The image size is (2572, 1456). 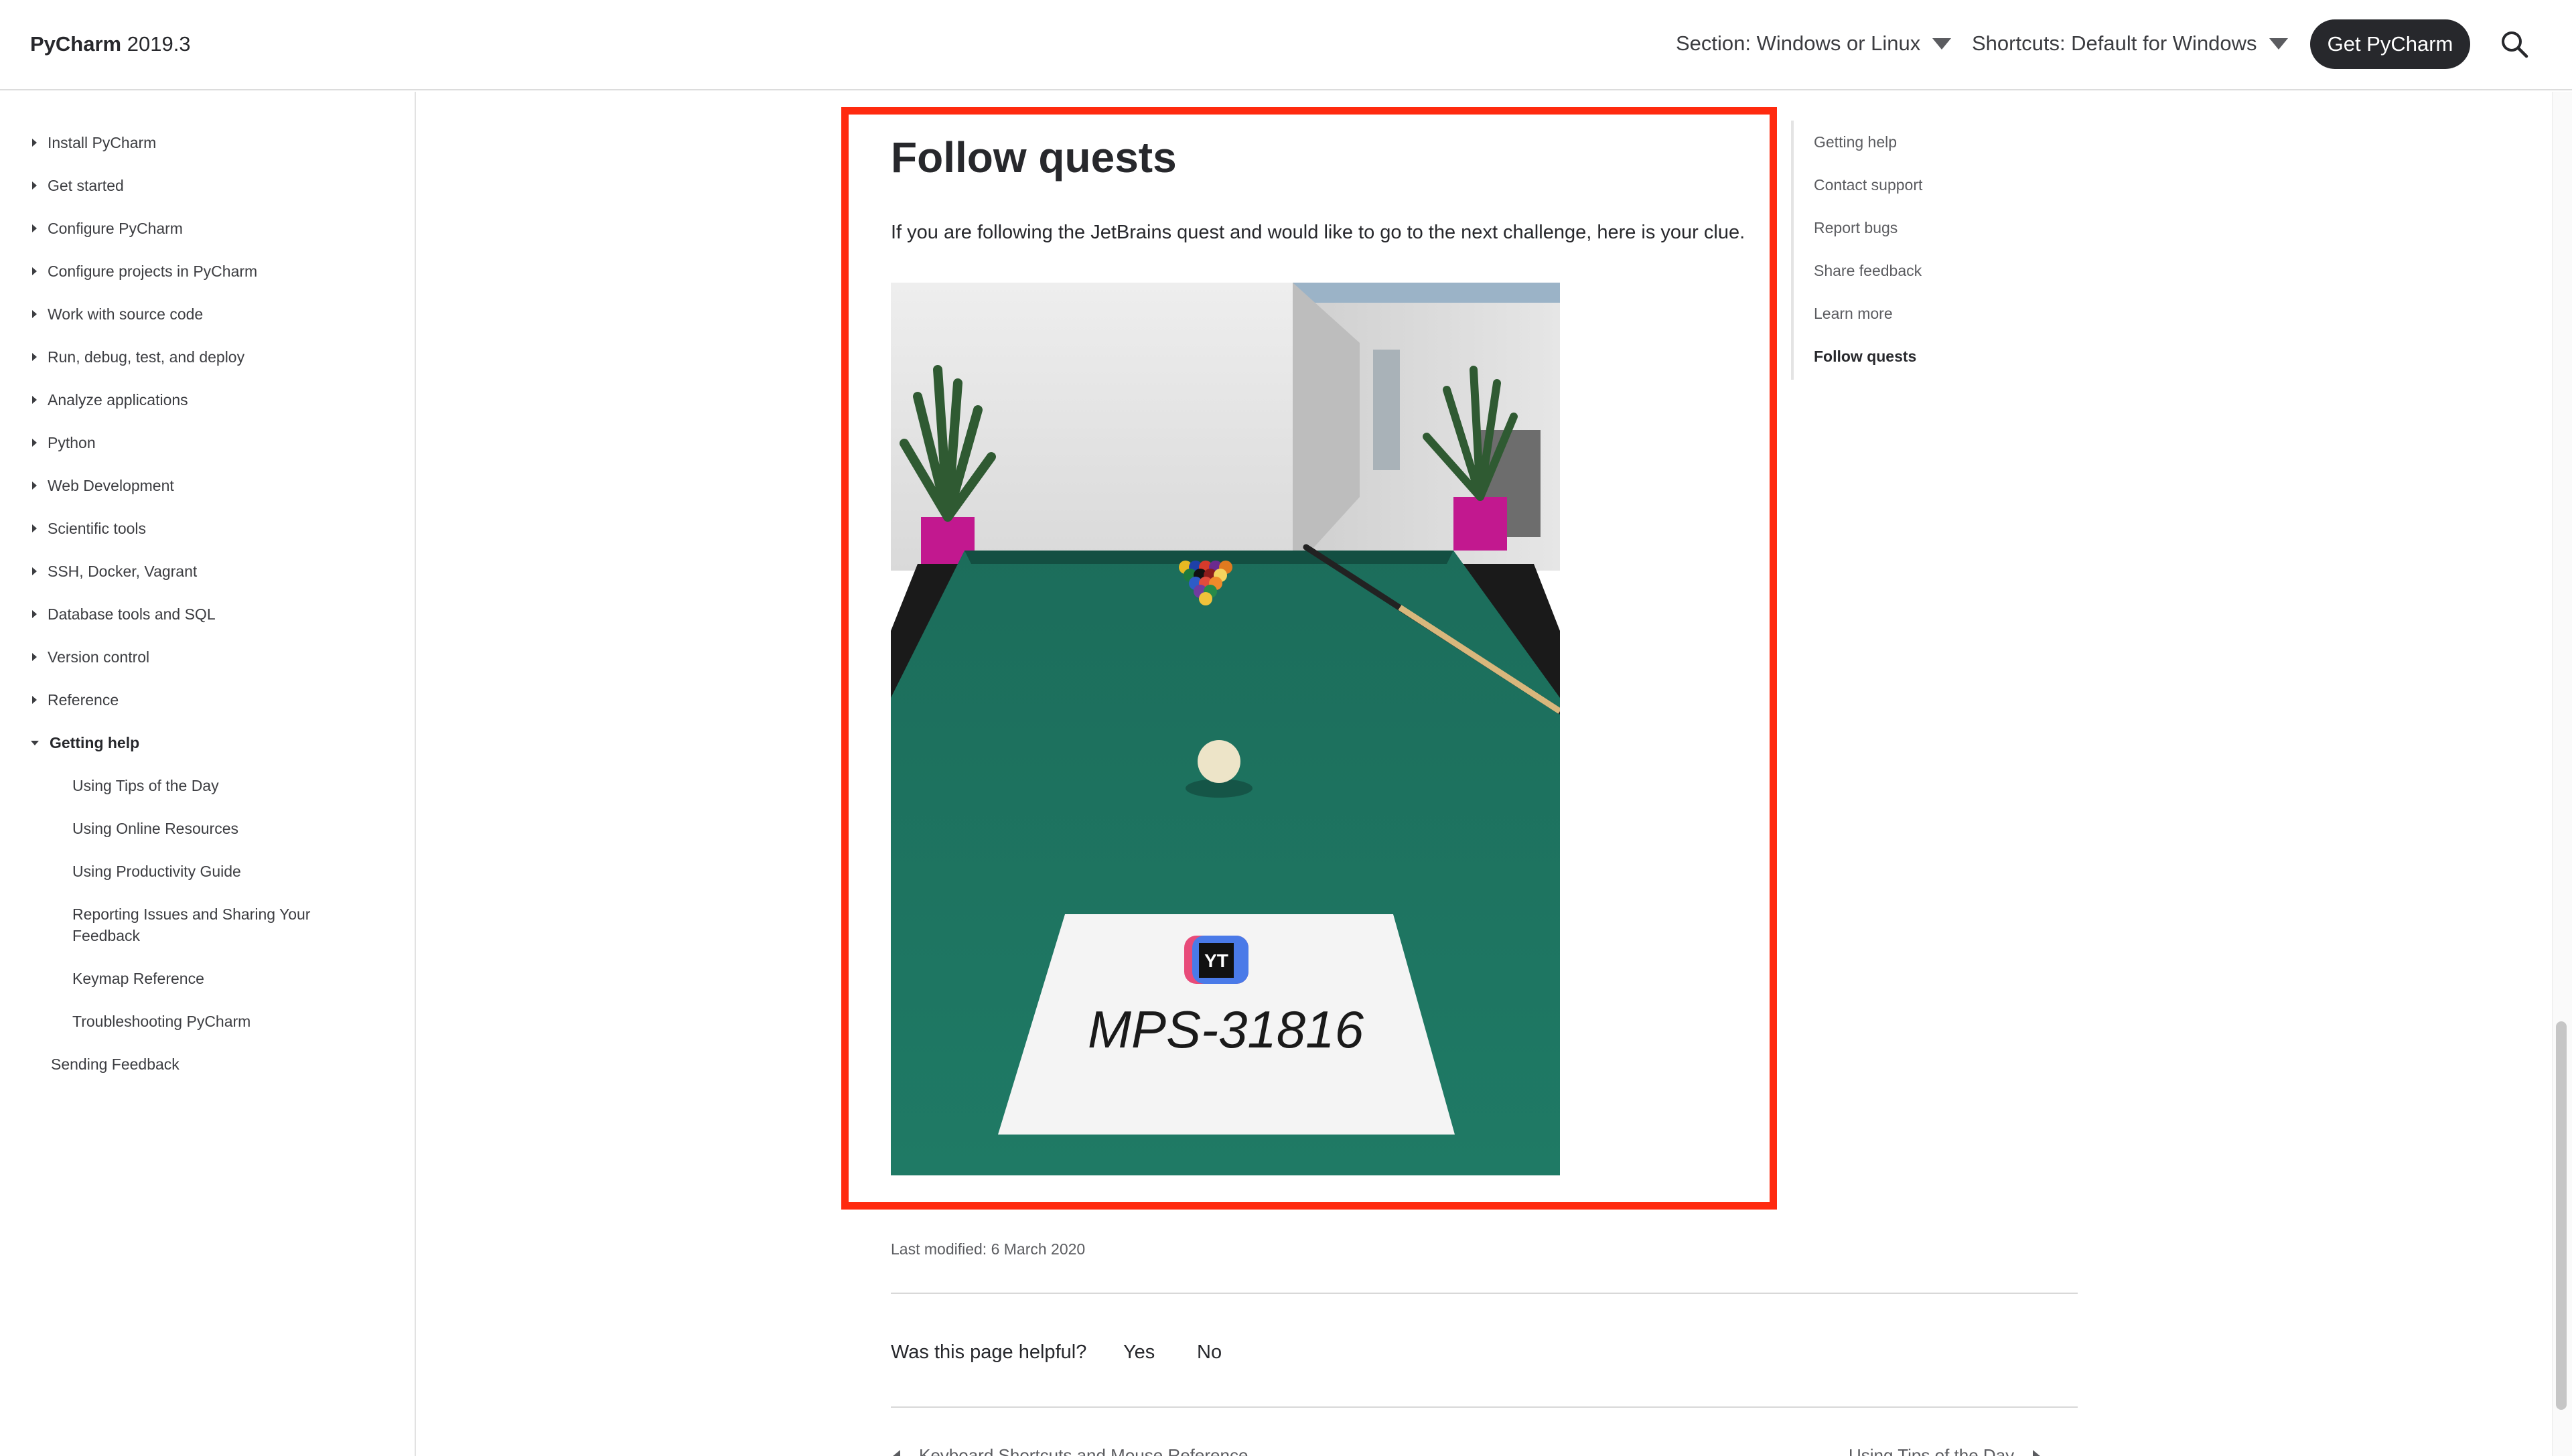 I want to click on toc-item-learn-more: Learn more, so click(x=1853, y=314).